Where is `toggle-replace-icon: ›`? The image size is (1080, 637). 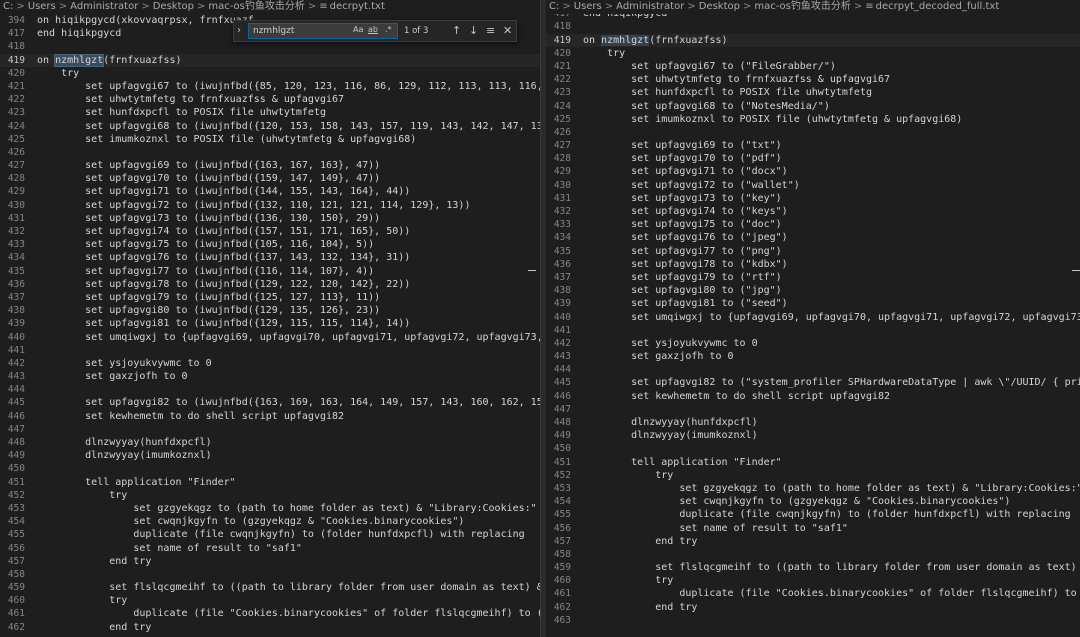 toggle-replace-icon: › is located at coordinates (239, 30).